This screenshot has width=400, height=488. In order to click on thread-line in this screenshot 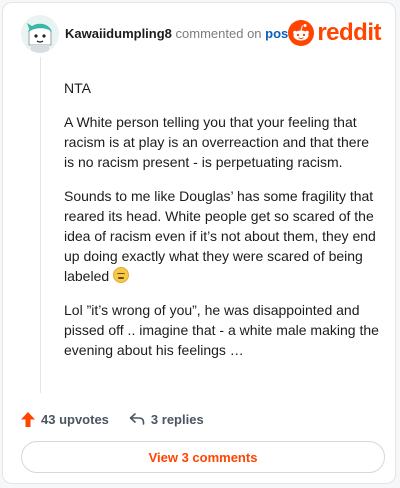, I will do `click(40, 225)`.